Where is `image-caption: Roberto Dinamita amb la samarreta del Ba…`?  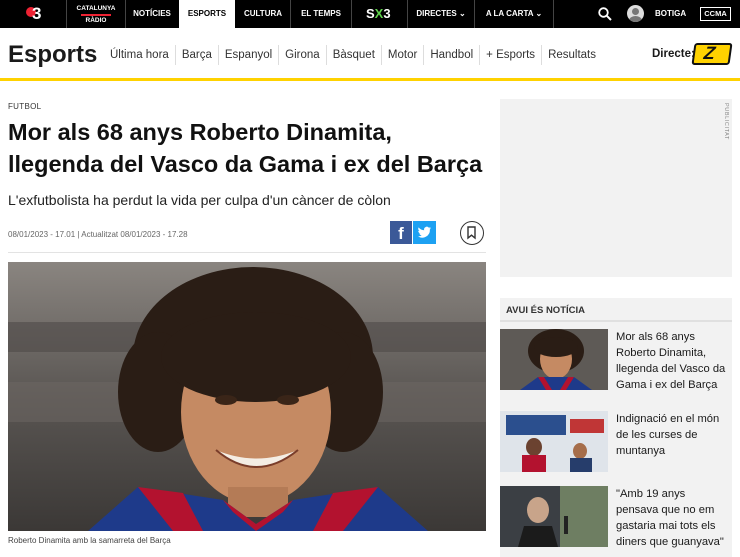 image-caption: Roberto Dinamita amb la samarreta del Ba… is located at coordinates (89, 540).